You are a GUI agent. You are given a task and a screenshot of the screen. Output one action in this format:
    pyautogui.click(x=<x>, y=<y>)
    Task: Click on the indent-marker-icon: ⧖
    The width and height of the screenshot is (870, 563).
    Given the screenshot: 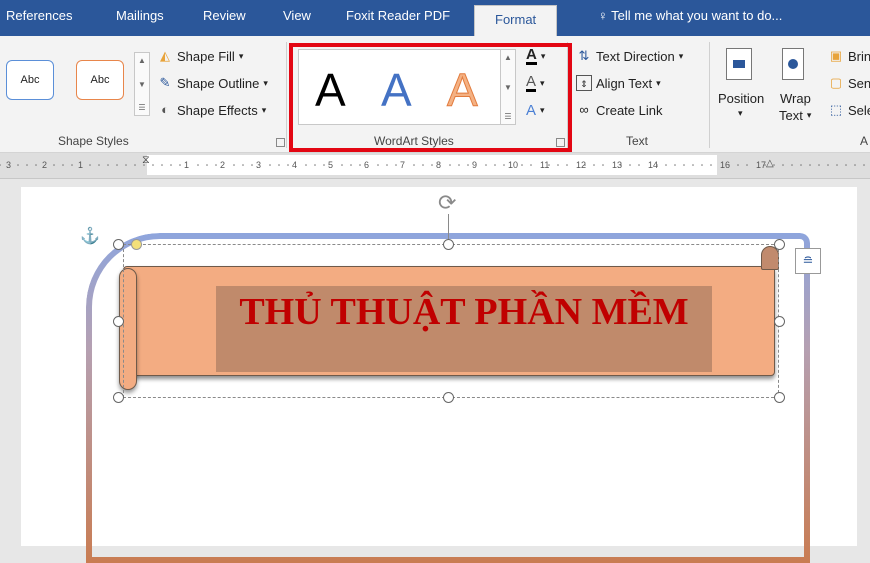 What is the action you would take?
    pyautogui.click(x=146, y=160)
    